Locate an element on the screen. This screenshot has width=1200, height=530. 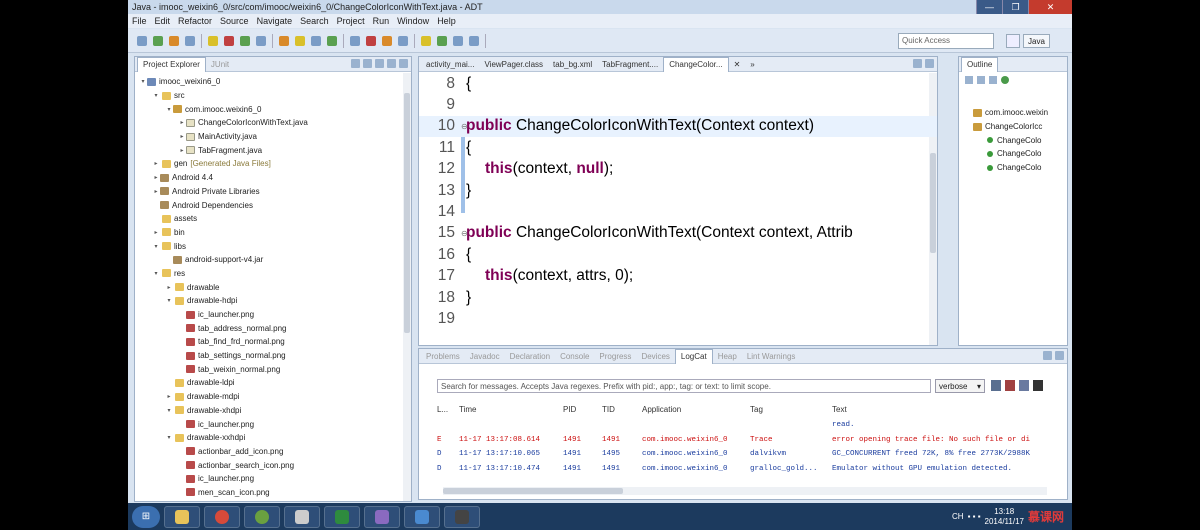
close-tab-icon: ✕ is located at coordinates (737, 64).